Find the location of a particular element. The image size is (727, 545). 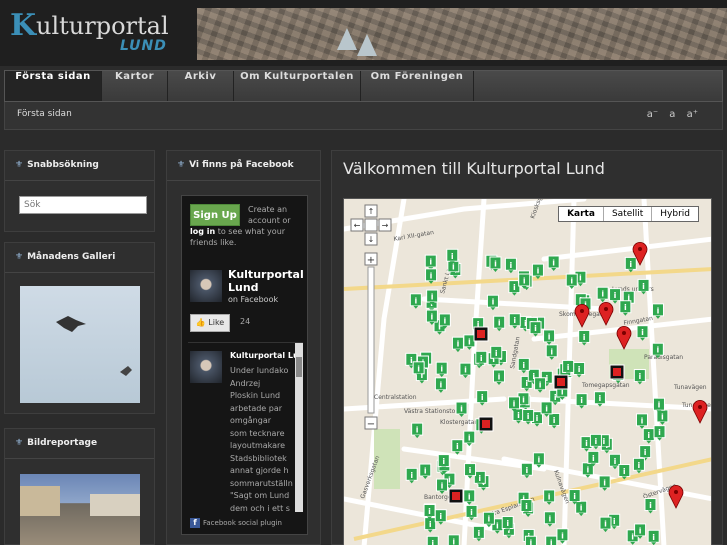

map-type-hybrid: Hybrid is located at coordinates (675, 214).